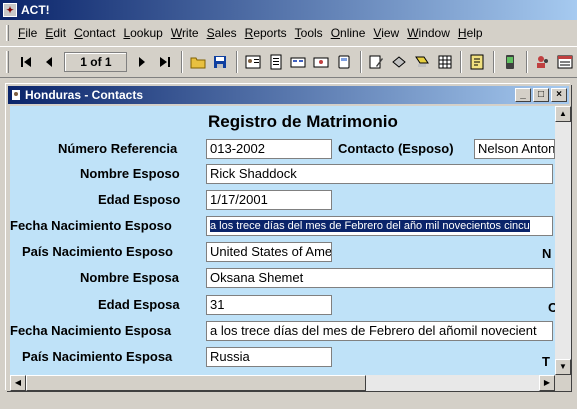  Describe the element at coordinates (546, 361) in the screenshot. I see `clipped-label-t: T` at that location.